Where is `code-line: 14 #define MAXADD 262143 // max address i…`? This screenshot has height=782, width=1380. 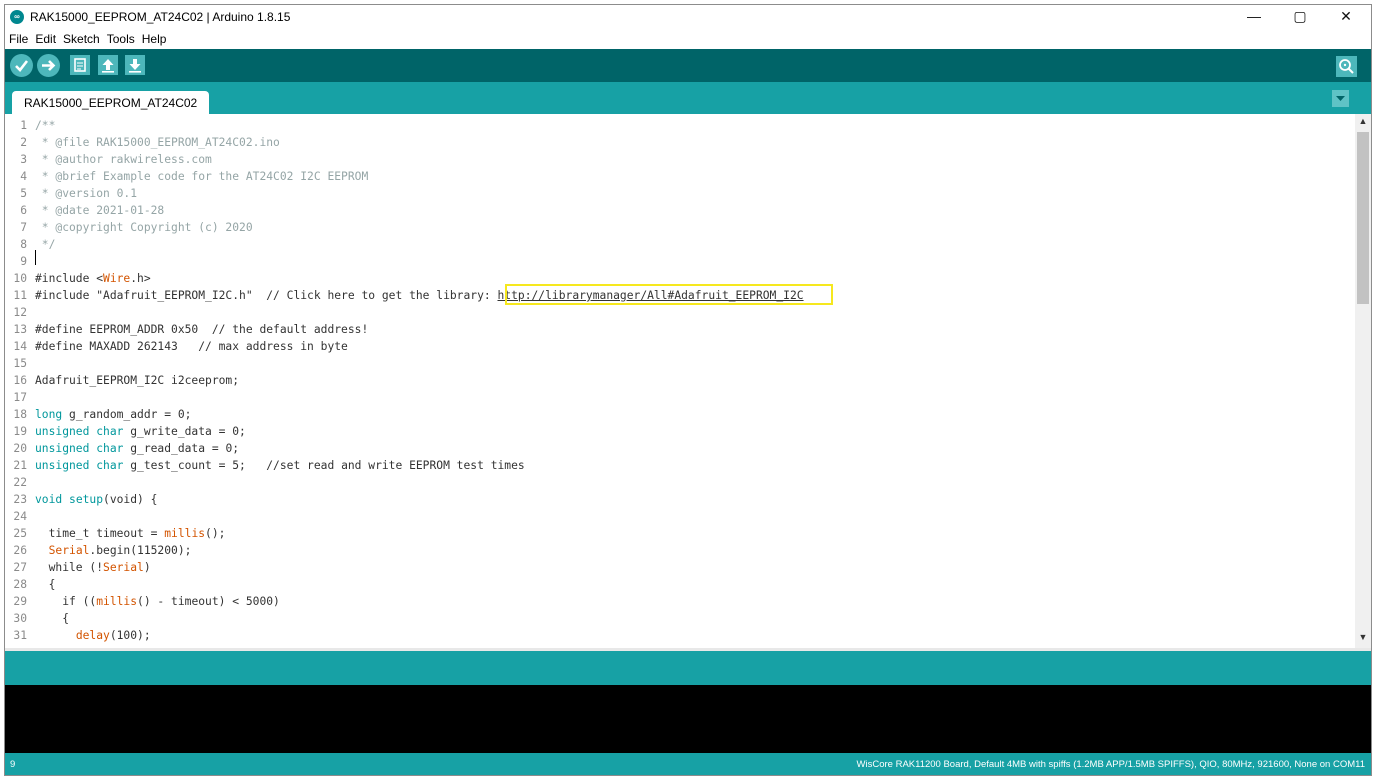 code-line: 14 #define MAXADD 262143 // max address i… is located at coordinates (680, 346).